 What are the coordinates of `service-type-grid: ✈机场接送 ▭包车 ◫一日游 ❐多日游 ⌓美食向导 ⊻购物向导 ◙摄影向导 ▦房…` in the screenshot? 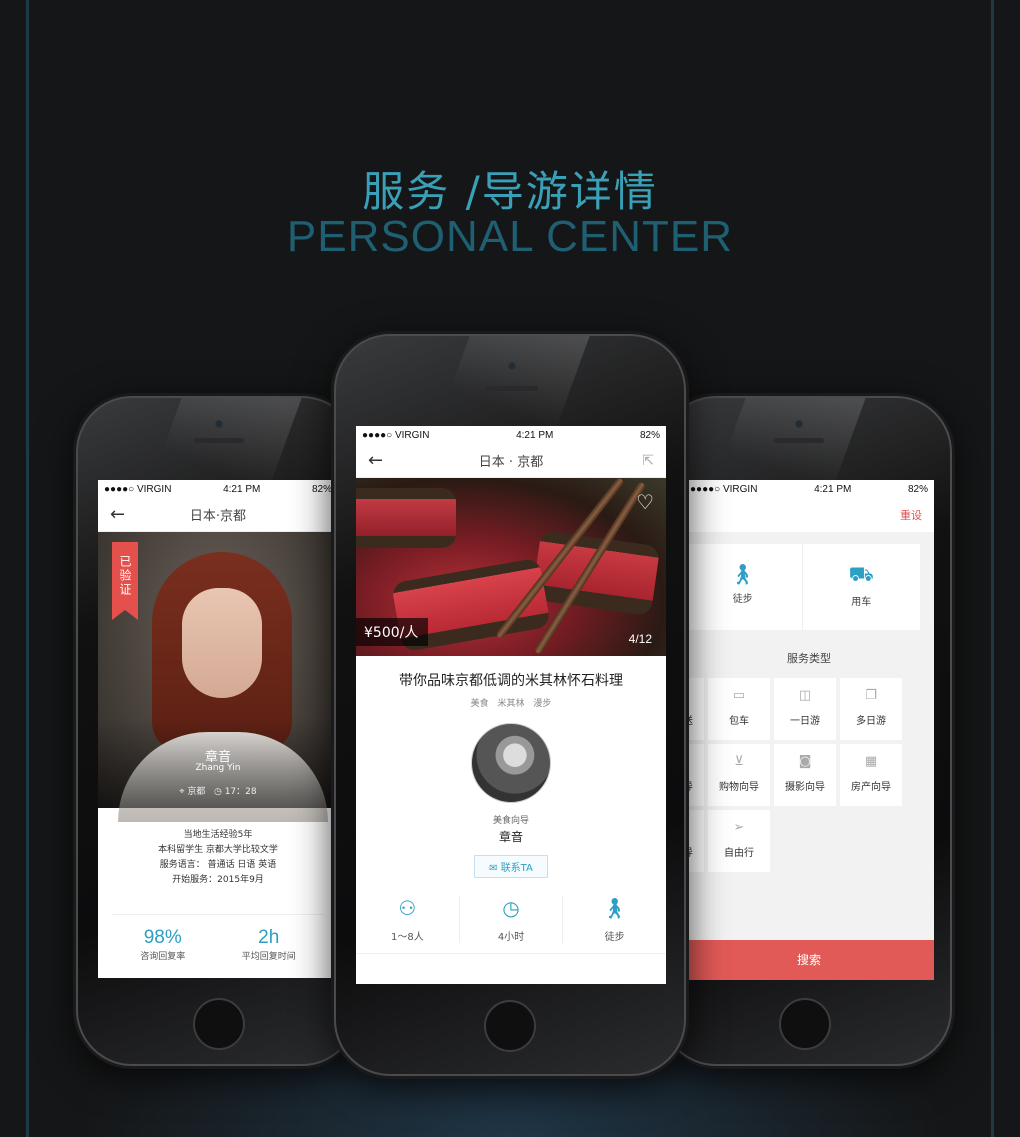 It's located at (809, 775).